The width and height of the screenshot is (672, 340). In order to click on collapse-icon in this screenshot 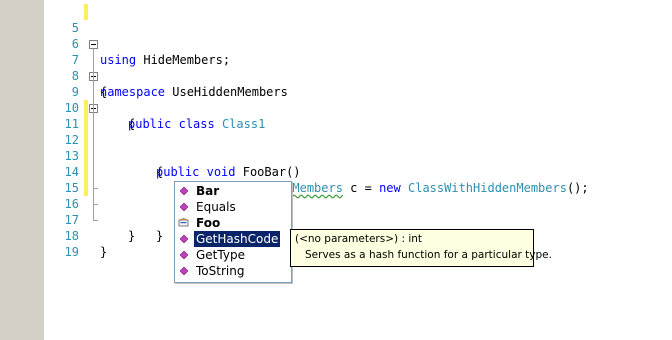, I will do `click(93, 44)`.